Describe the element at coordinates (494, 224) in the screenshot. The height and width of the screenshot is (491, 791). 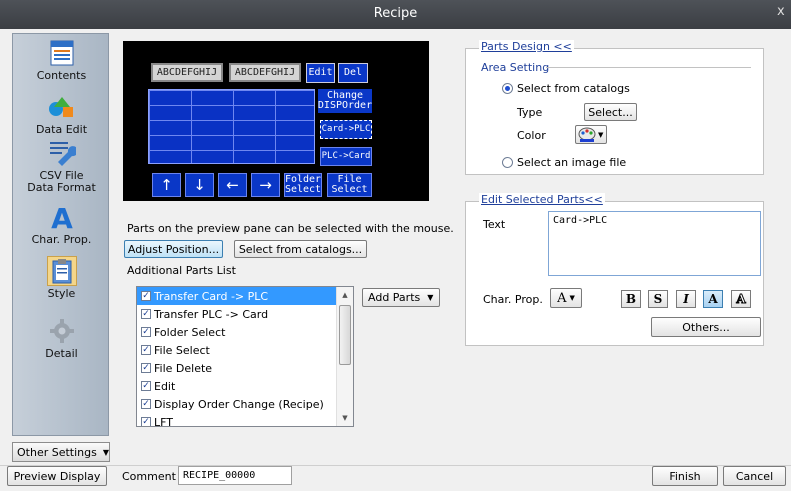
I see `text-label: Text` at that location.